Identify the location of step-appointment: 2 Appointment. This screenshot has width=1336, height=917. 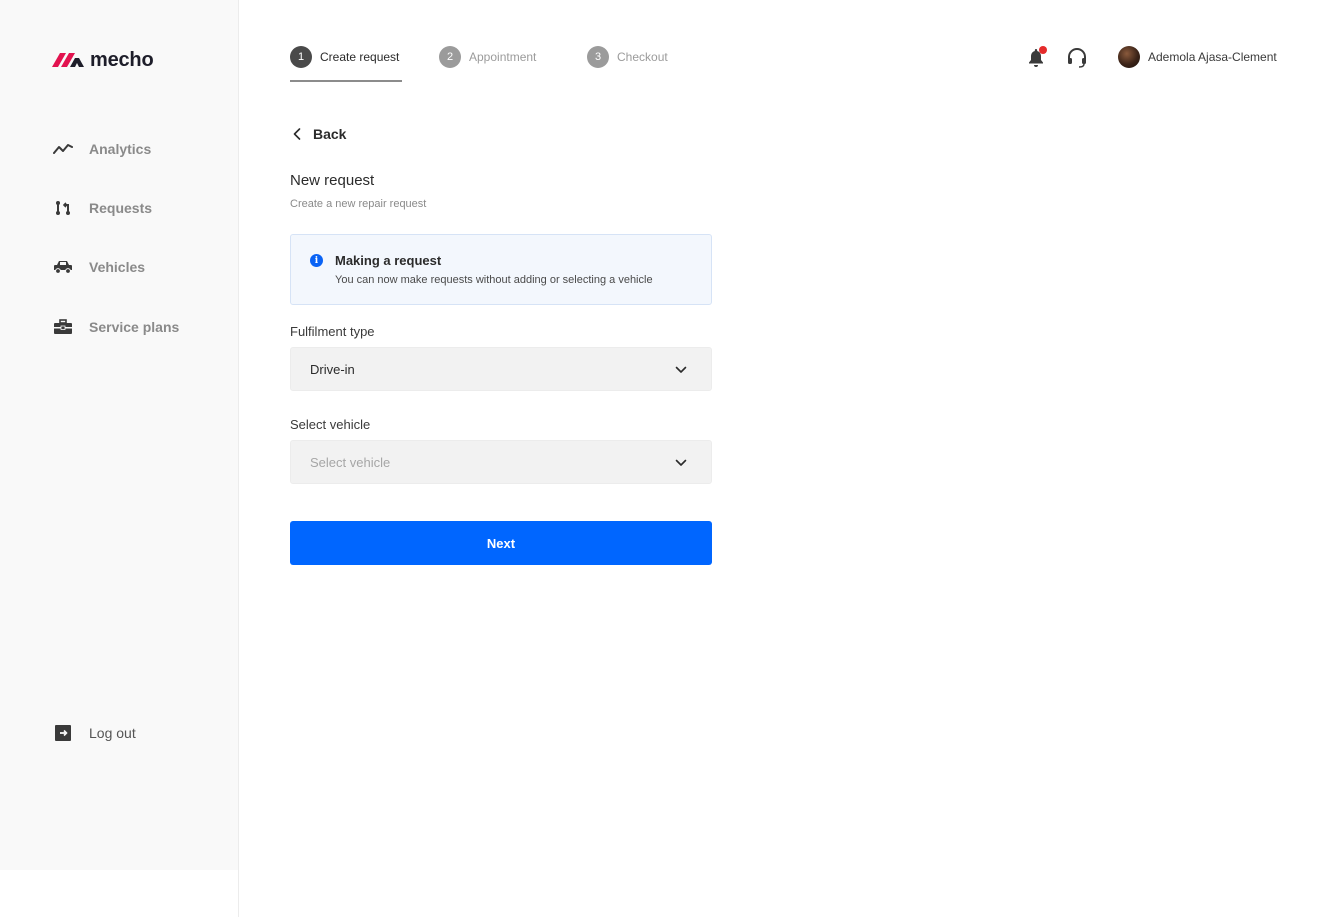
(487, 57).